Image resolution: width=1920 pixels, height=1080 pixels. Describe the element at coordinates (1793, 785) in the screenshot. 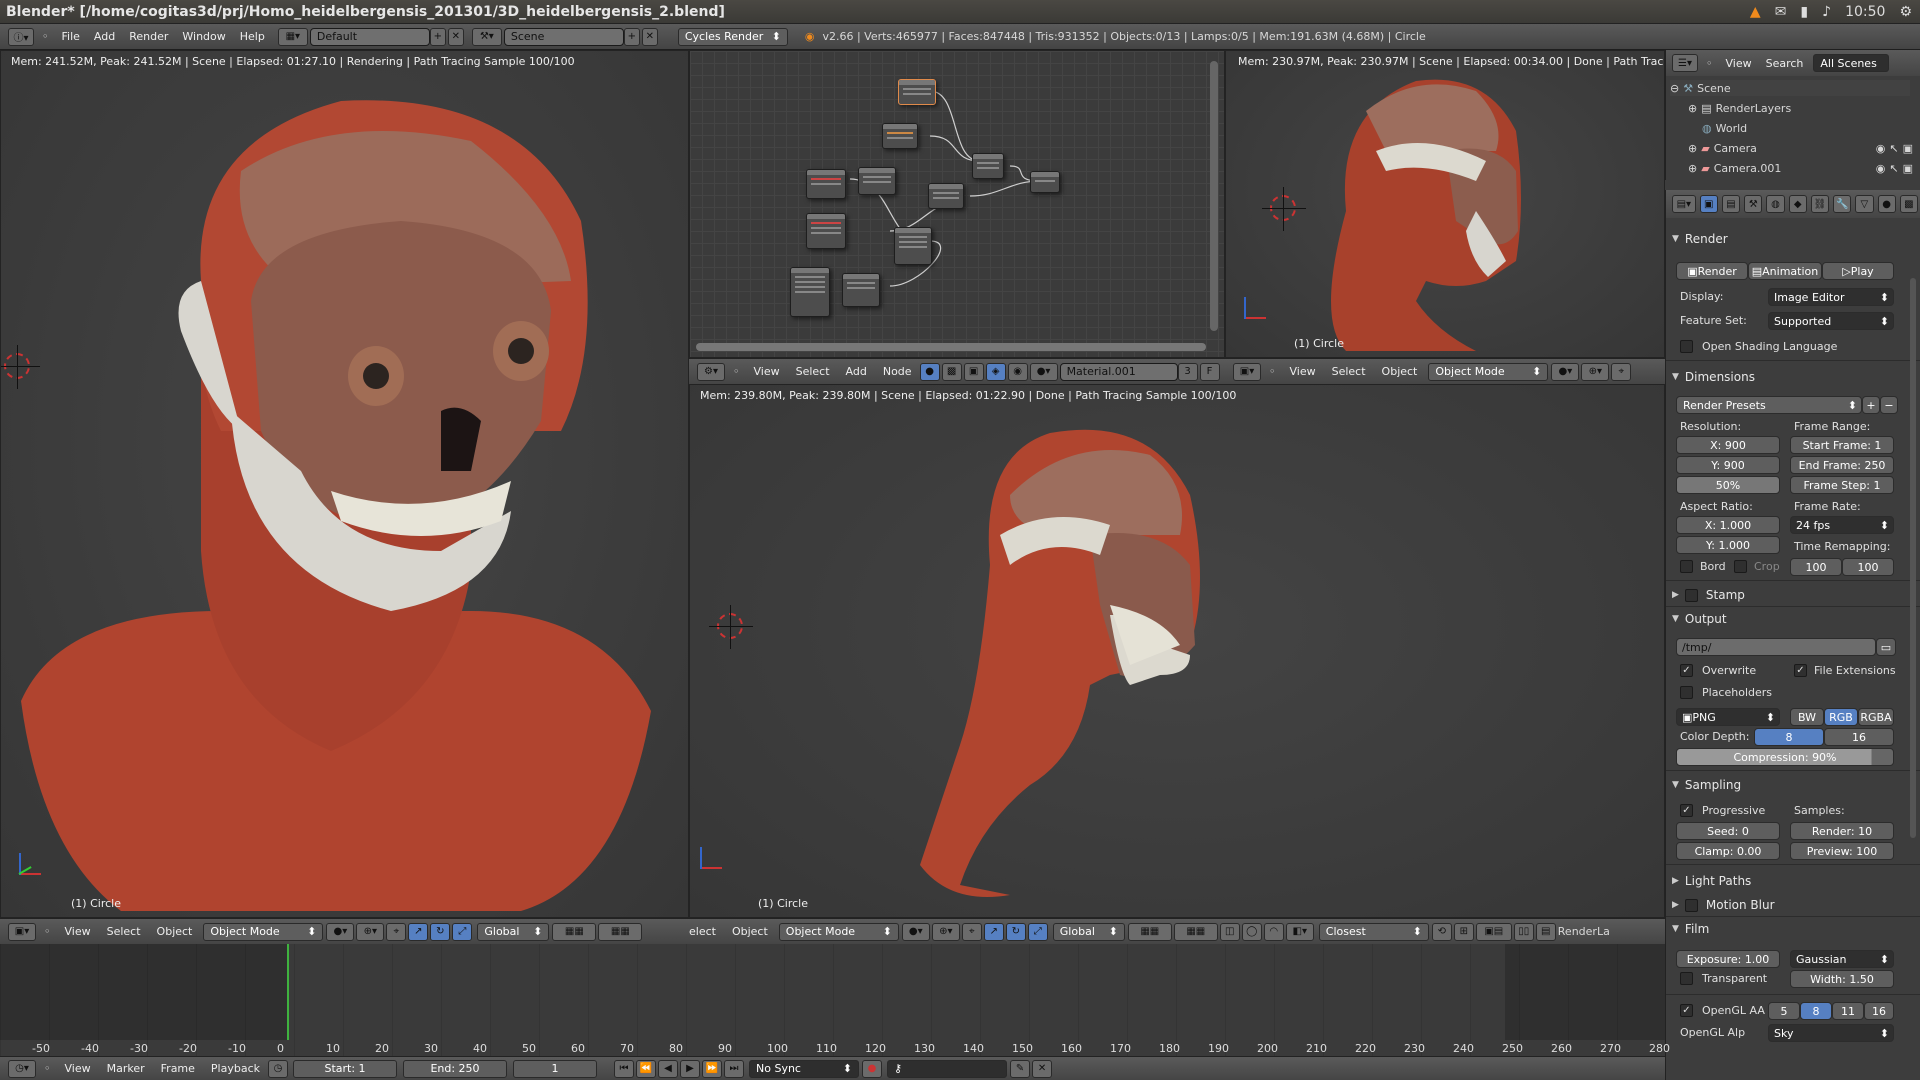

I see `panel-sampling-header: ▼ Sampling` at that location.